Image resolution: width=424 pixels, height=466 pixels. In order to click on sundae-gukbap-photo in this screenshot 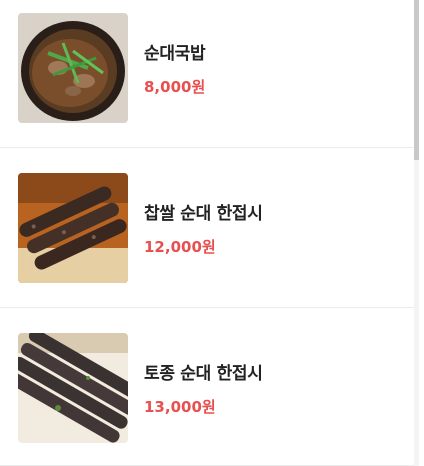, I will do `click(73, 68)`.